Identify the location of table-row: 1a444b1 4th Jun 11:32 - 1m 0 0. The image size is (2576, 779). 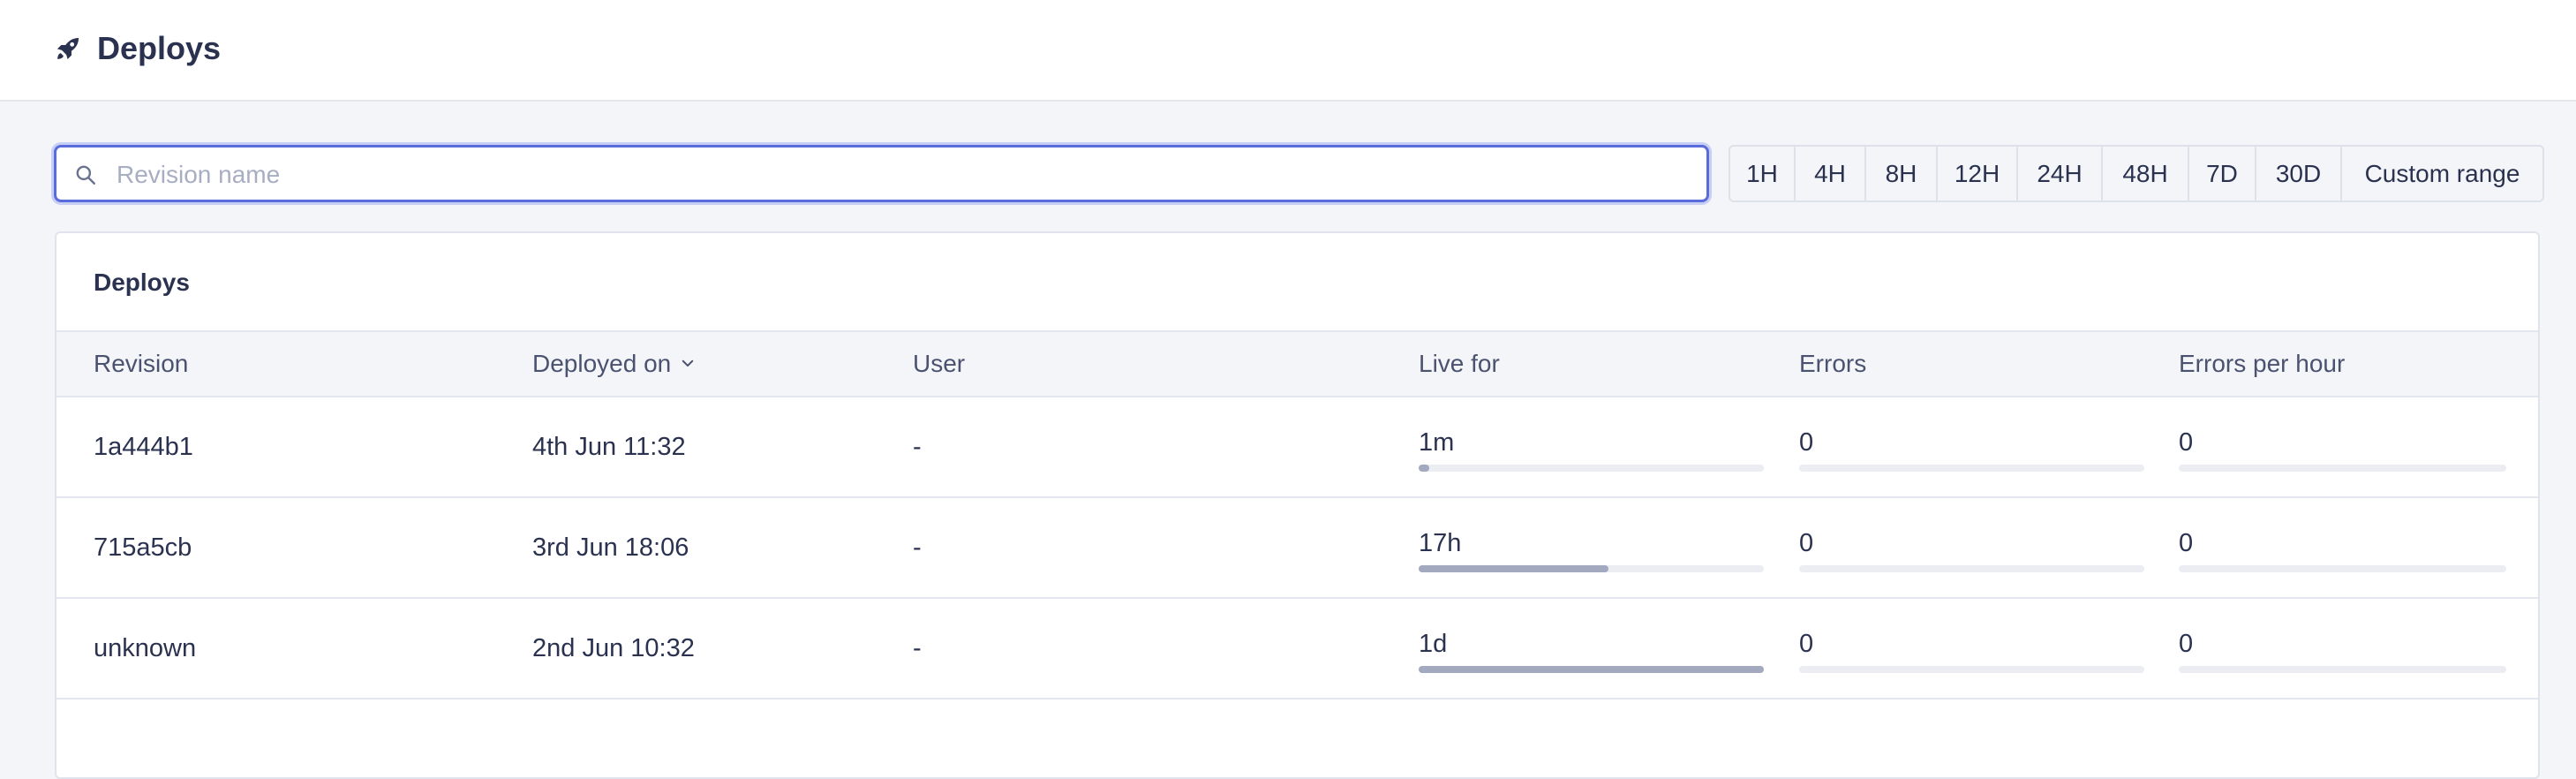
(1297, 448).